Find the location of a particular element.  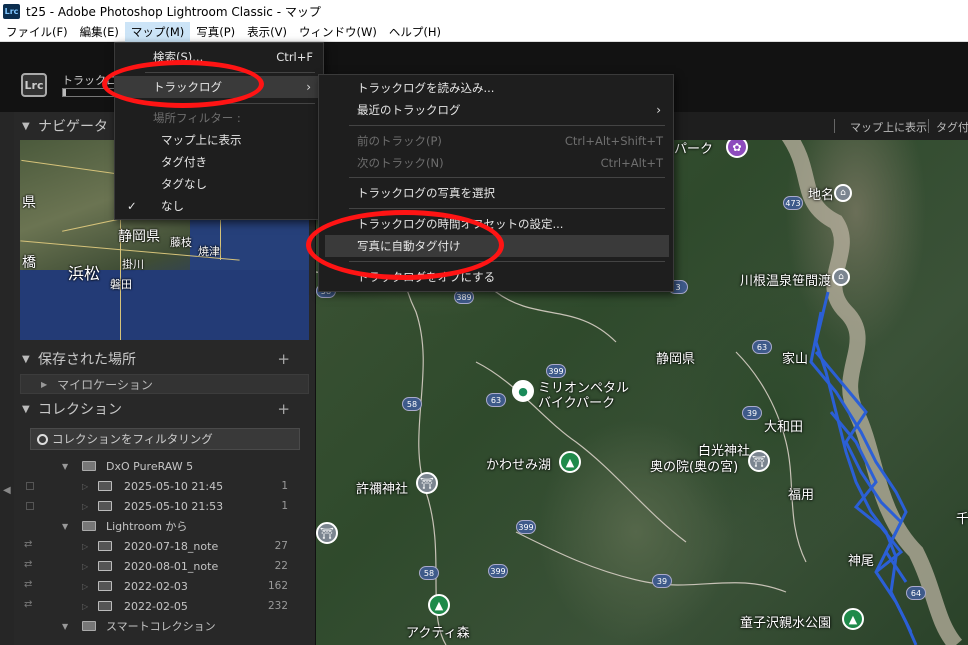

menu-item-select-tracklog-photos: トラックログの写真を選択 is located at coordinates (496, 193).